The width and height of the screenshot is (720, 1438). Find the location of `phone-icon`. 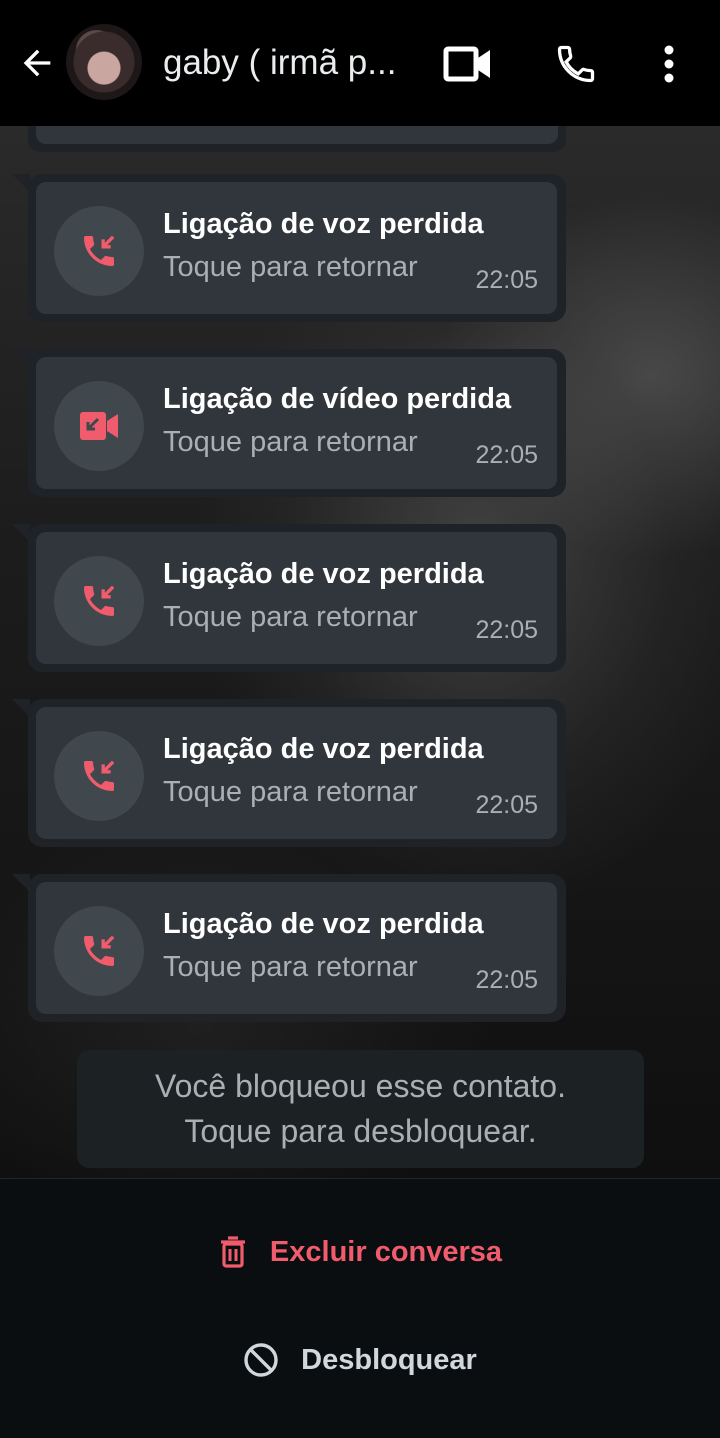

phone-icon is located at coordinates (576, 64).